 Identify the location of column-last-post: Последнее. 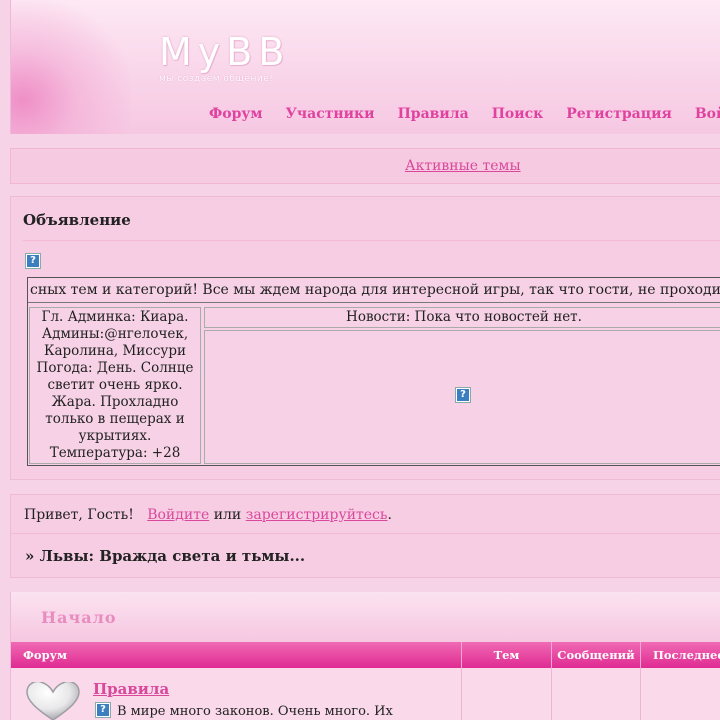
(686, 655).